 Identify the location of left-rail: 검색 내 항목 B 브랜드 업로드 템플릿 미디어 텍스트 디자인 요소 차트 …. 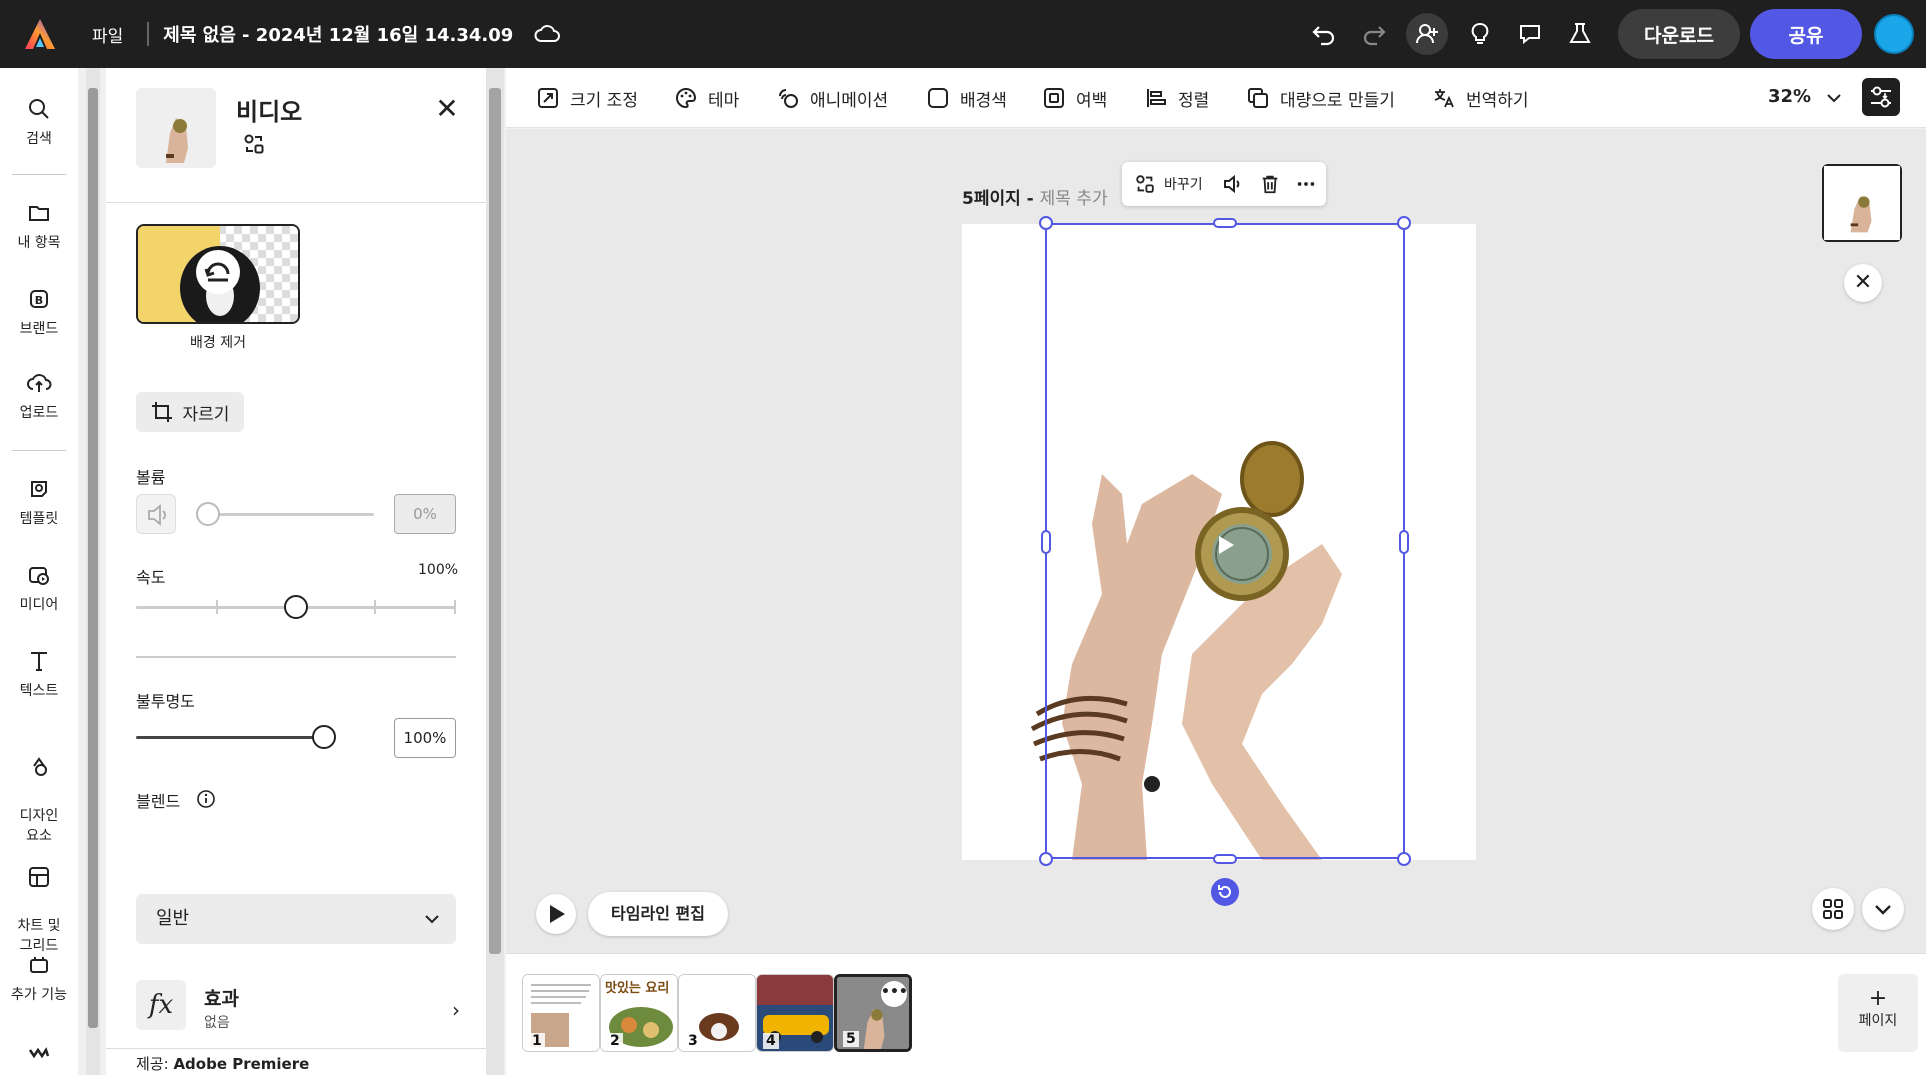
(39, 571).